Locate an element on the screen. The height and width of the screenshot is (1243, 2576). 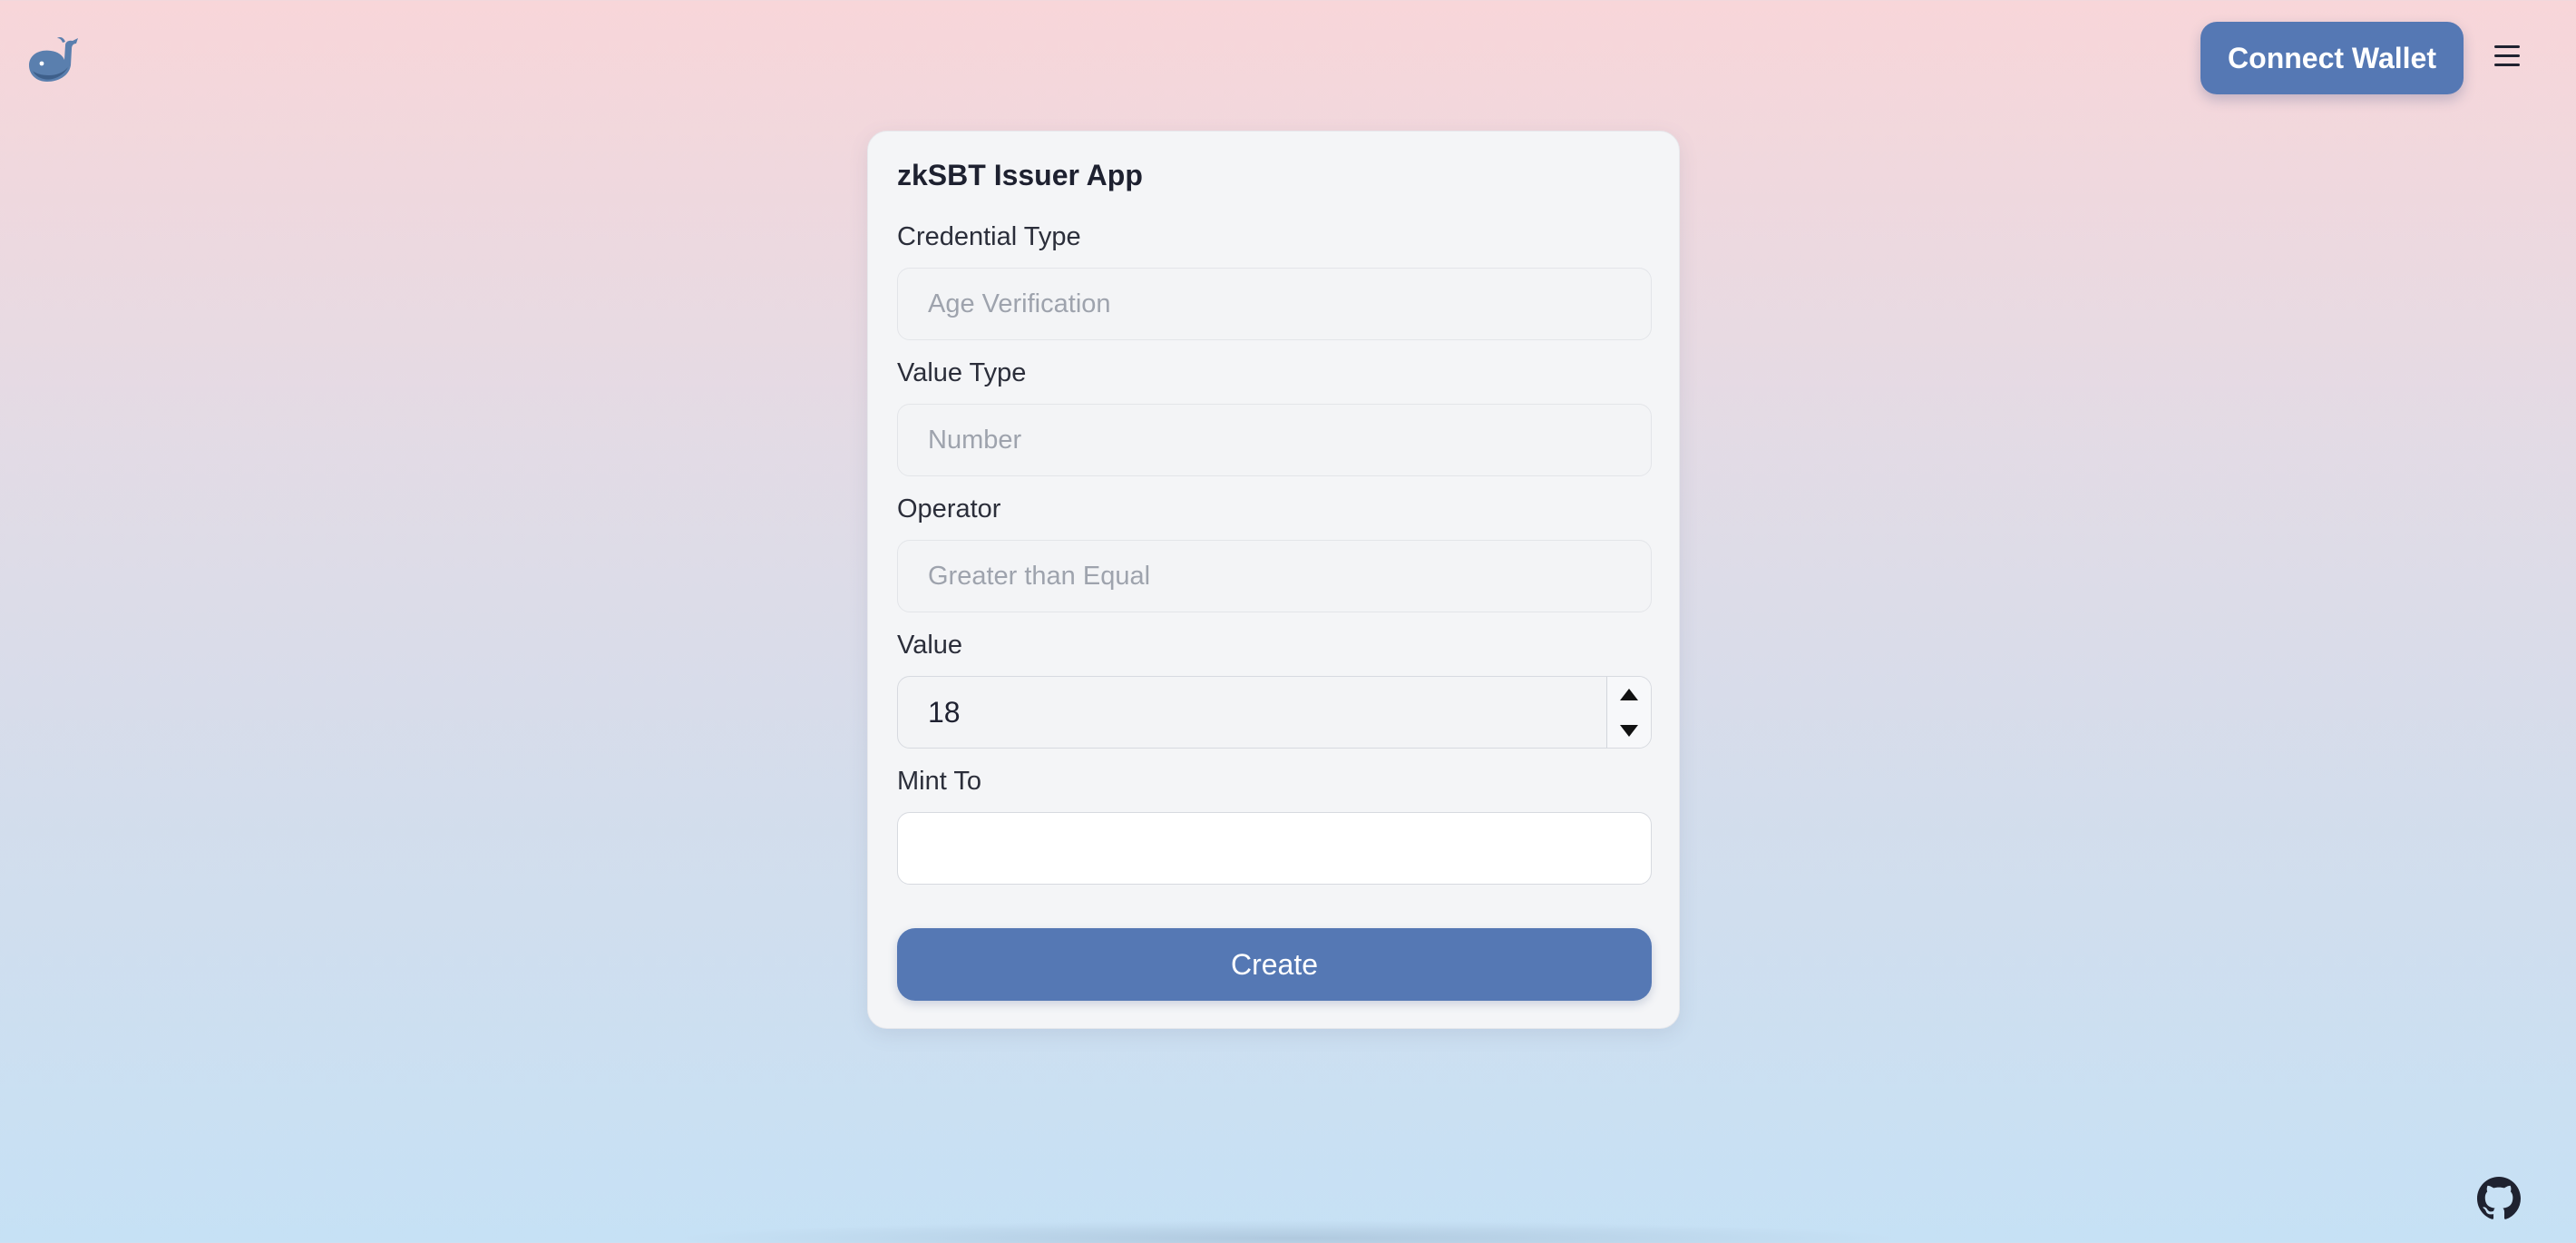
create-button: Create is located at coordinates (1274, 965).